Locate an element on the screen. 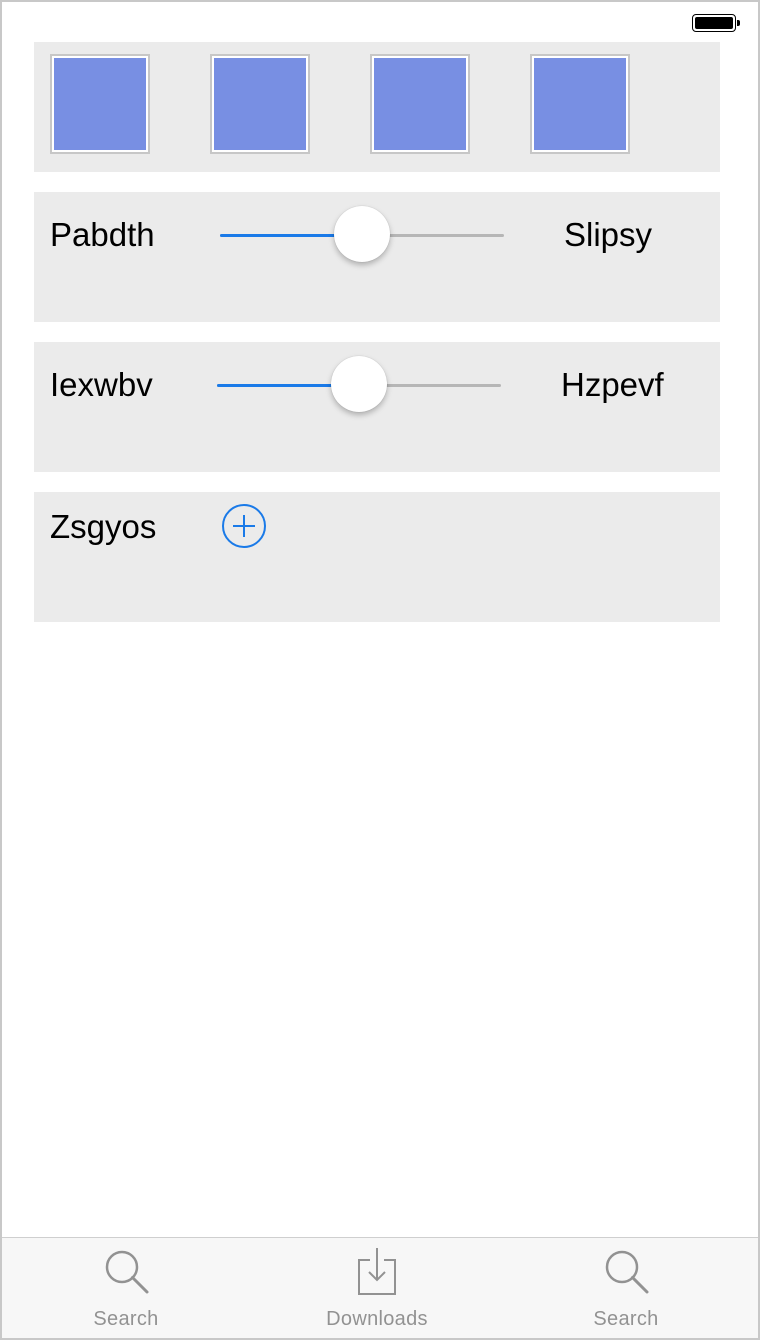  plus-circle-icon is located at coordinates (244, 526).